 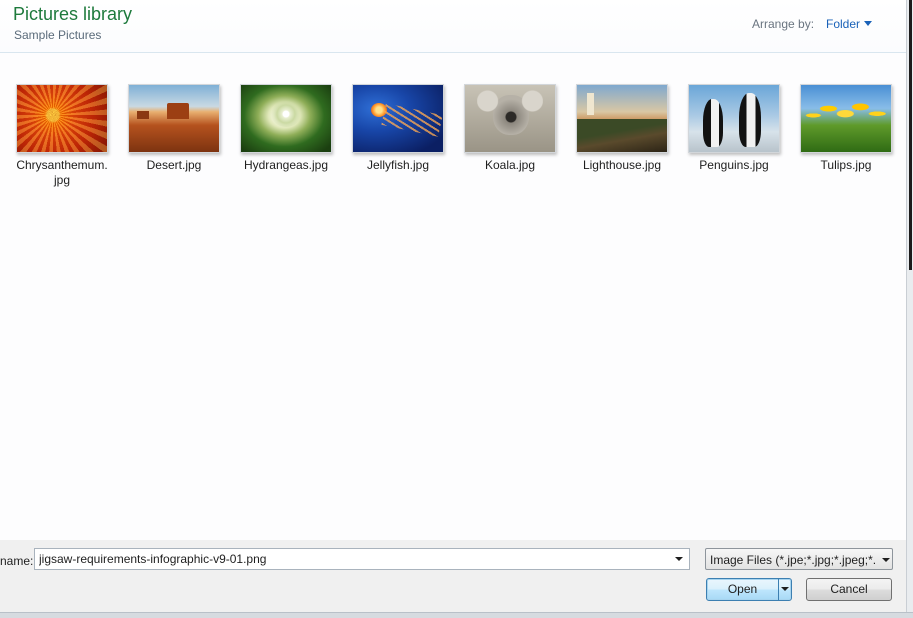 I want to click on file-label: Hydrangeas.jpg, so click(x=286, y=165).